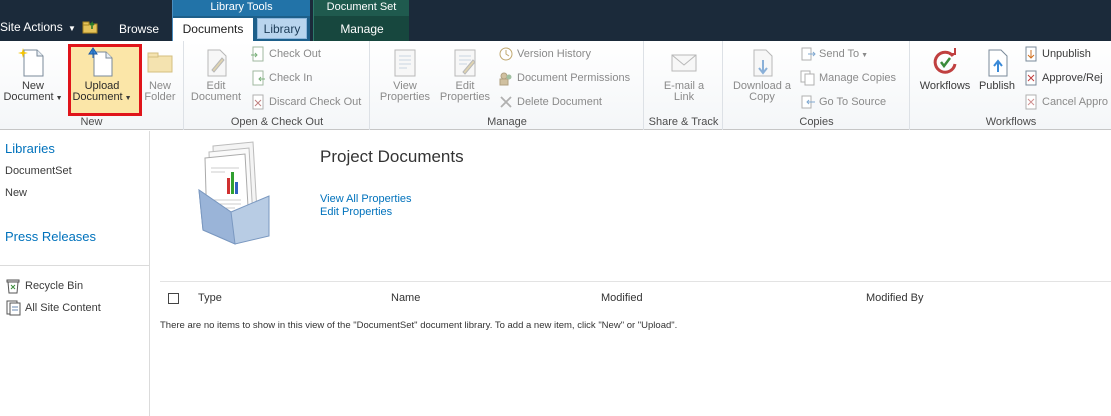 This screenshot has width=1111, height=416. Describe the element at coordinates (366, 199) in the screenshot. I see `view-all-properties-link: View All Properties` at that location.